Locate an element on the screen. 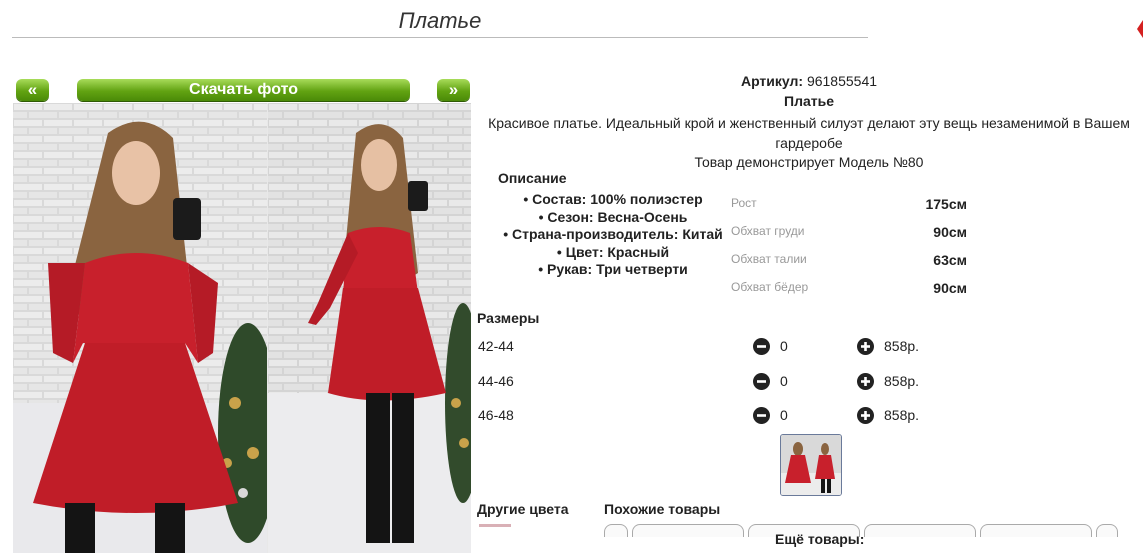 The width and height of the screenshot is (1143, 553). page-title: Платье is located at coordinates (440, 20).